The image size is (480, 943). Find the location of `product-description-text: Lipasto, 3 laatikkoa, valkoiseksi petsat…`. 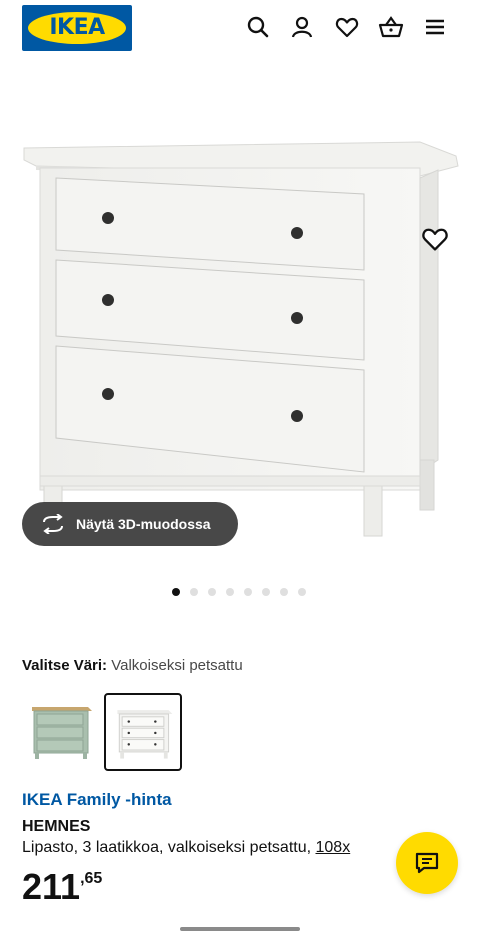

product-description-text: Lipasto, 3 laatikkoa, valkoiseksi petsat… is located at coordinates (169, 847).